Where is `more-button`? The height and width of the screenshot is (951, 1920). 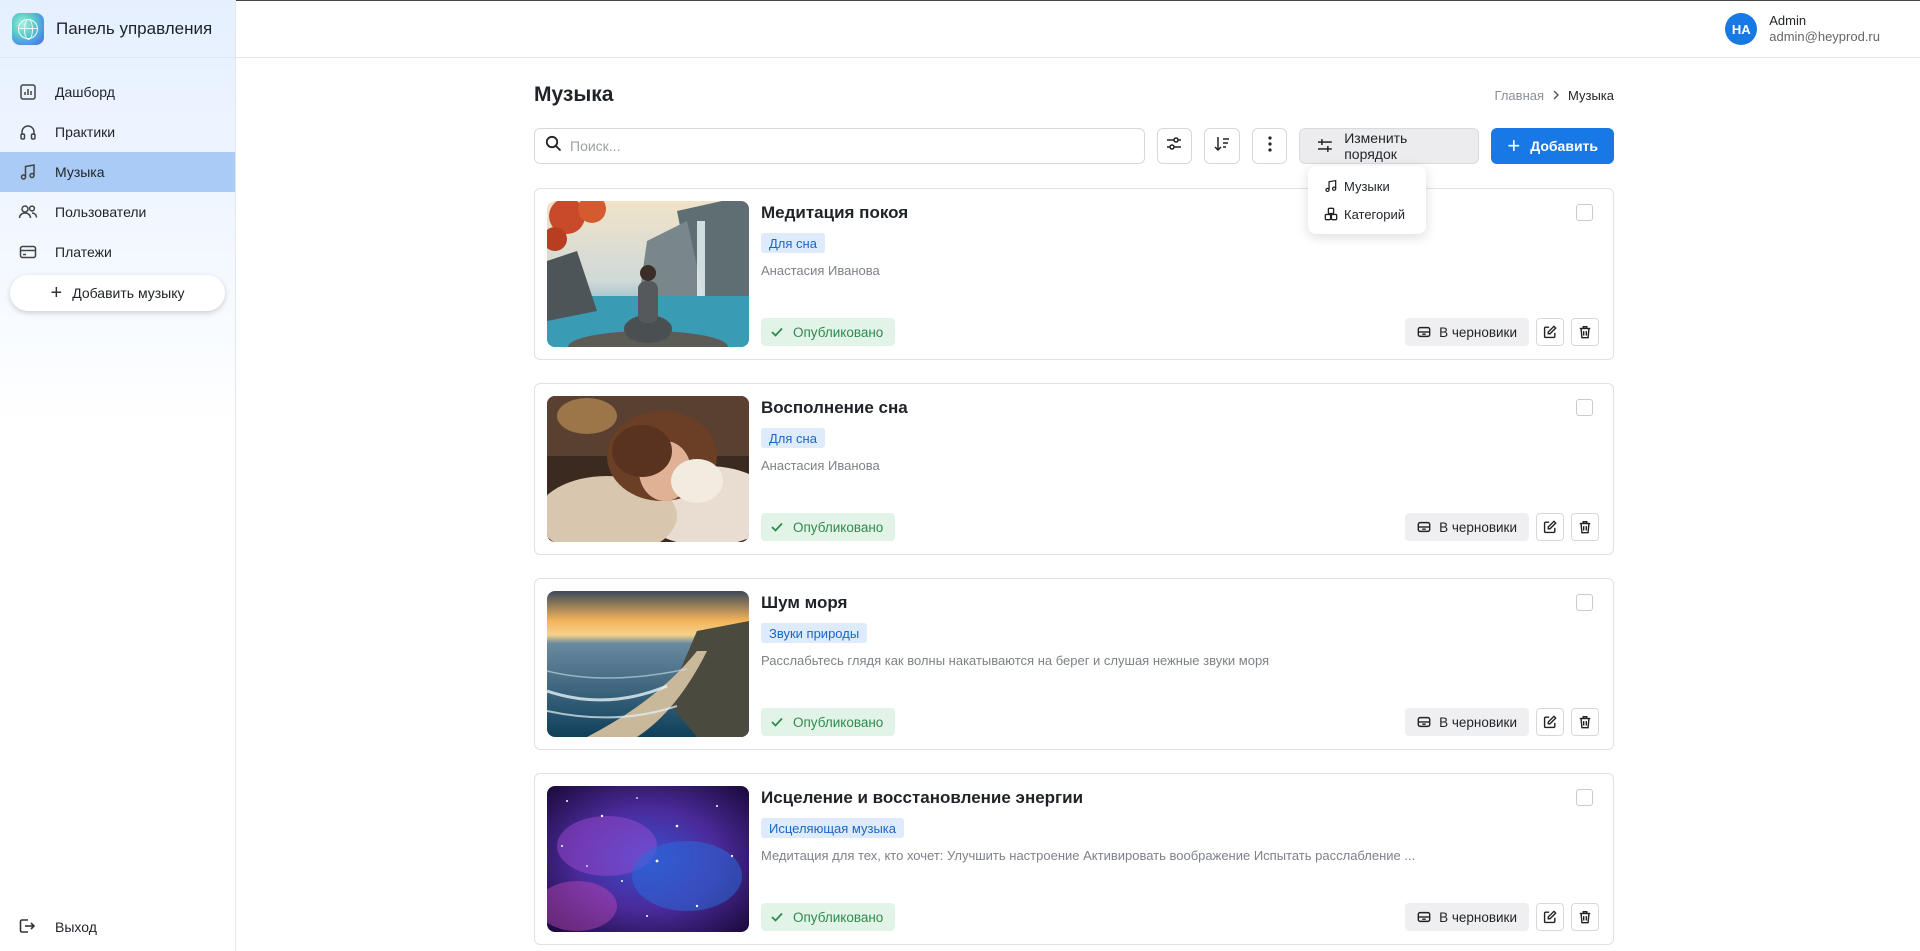 more-button is located at coordinates (1269, 146).